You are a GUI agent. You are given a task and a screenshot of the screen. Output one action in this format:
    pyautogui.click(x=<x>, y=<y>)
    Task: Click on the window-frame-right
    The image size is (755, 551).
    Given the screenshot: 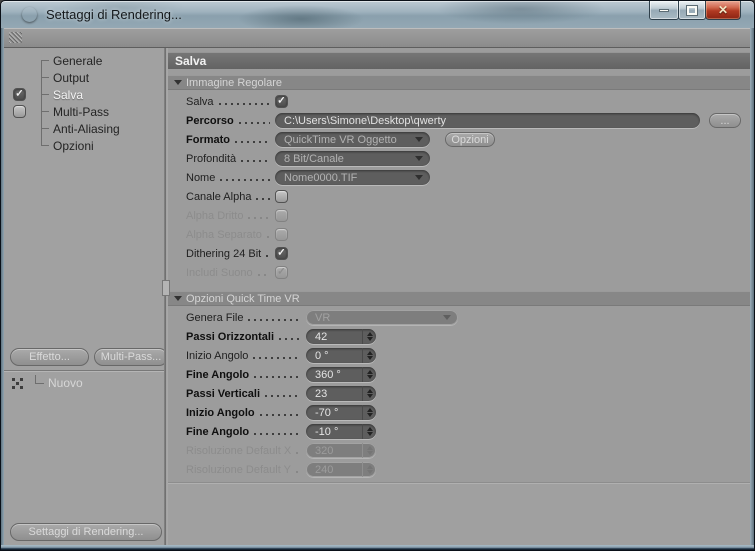 What is the action you would take?
    pyautogui.click(x=752, y=286)
    